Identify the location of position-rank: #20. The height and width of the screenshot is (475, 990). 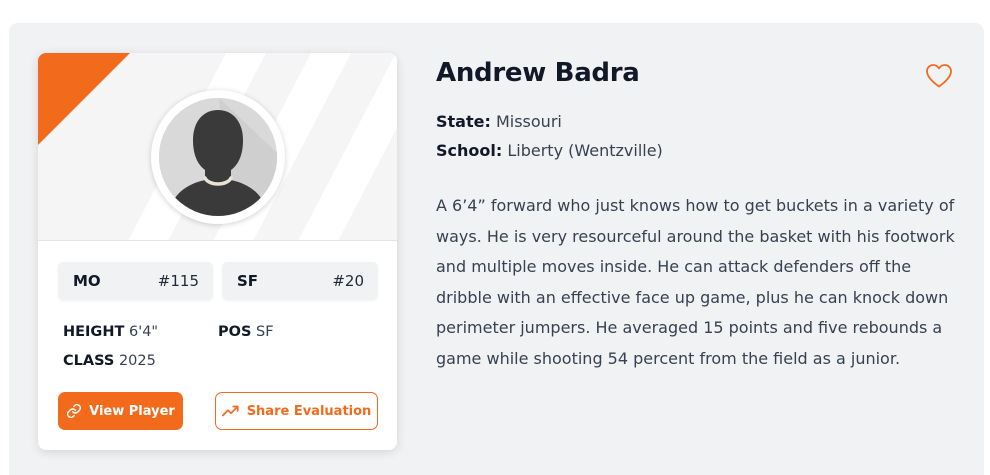
(348, 281).